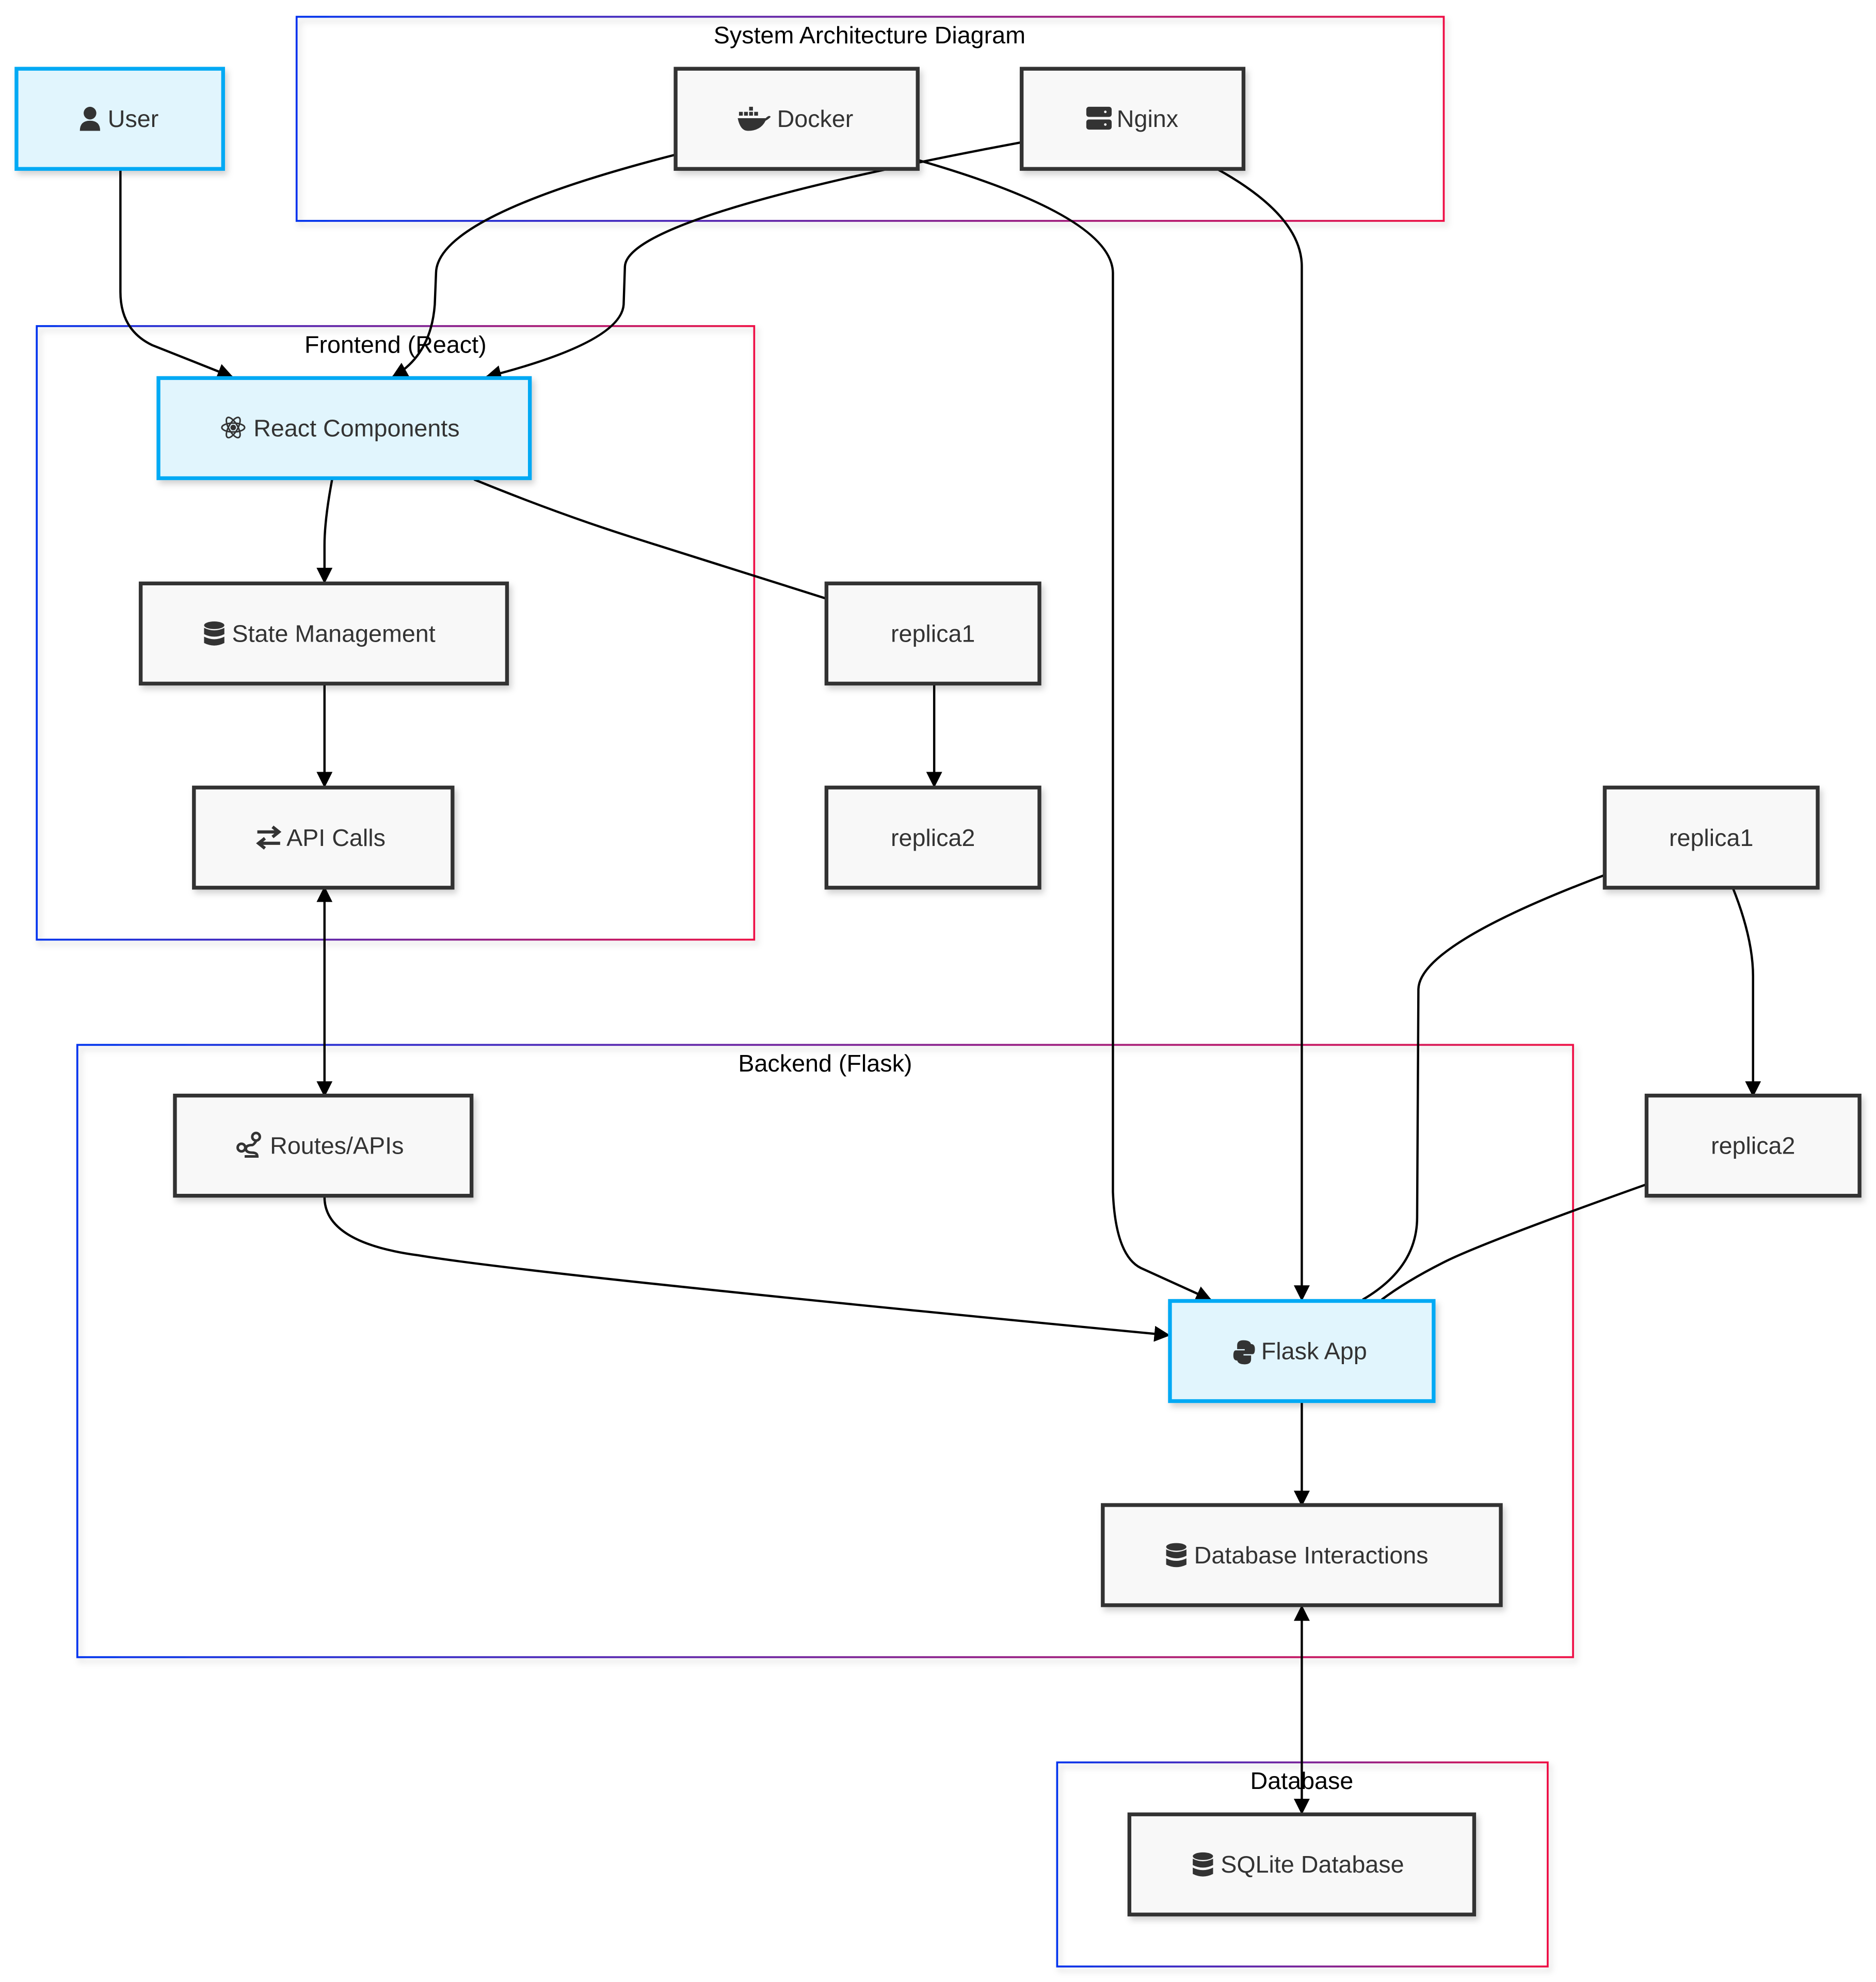  What do you see at coordinates (1514, 1242) in the screenshot?
I see `edge-replica2b-flask` at bounding box center [1514, 1242].